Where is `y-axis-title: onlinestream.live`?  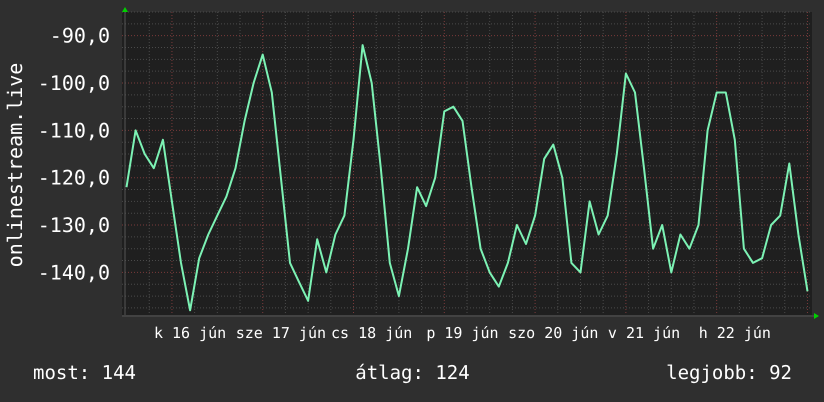
y-axis-title: onlinestream.live is located at coordinates (15, 165).